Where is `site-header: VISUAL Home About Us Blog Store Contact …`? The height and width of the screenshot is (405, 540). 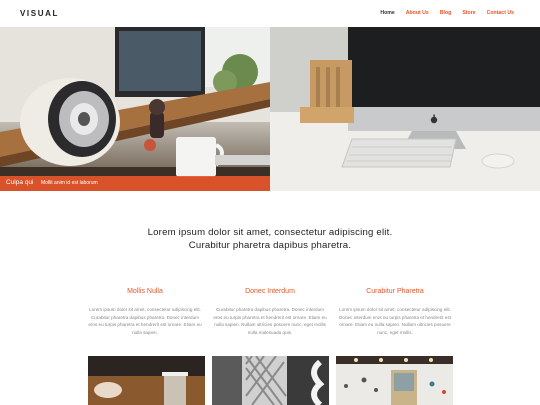 site-header: VISUAL Home About Us Blog Store Contact … is located at coordinates (270, 13).